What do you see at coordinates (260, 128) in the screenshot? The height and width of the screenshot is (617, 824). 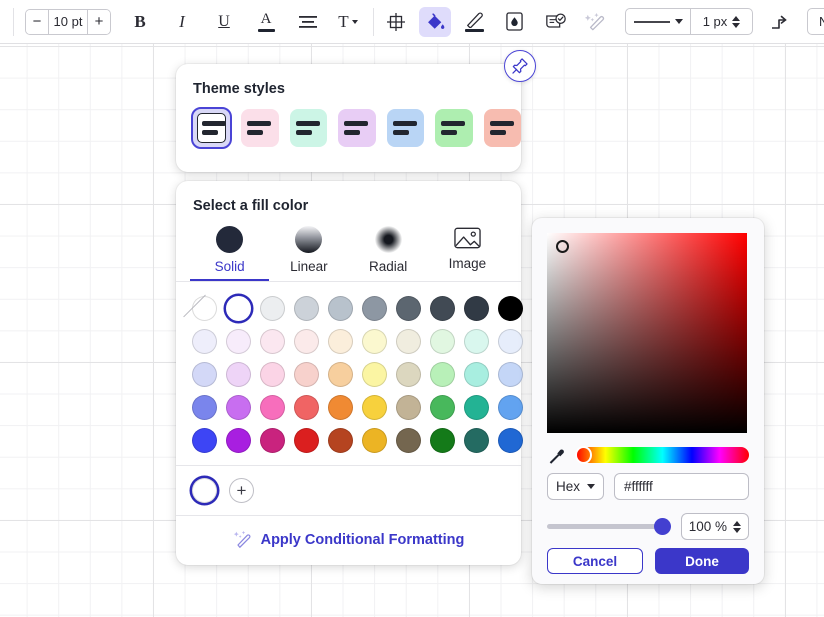 I see `theme-style-pink` at bounding box center [260, 128].